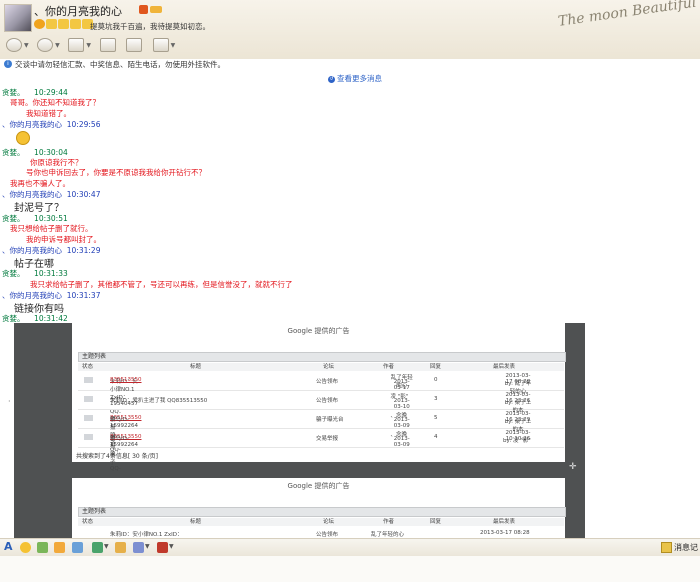 Image resolution: width=700 pixels, height=582 pixels. Describe the element at coordinates (505, 533) in the screenshot. I see `thread-last-post: 2013-03-17 08:28` at that location.